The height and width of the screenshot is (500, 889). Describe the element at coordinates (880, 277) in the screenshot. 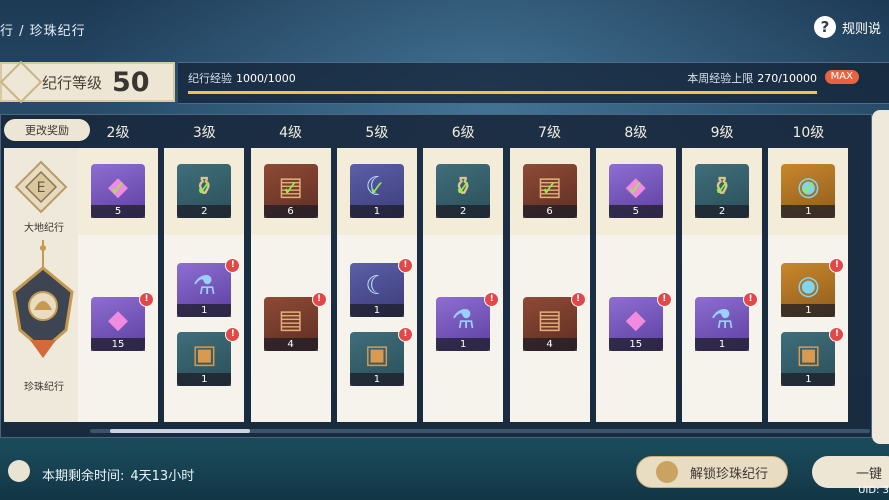

I see `right-edge-panel` at that location.